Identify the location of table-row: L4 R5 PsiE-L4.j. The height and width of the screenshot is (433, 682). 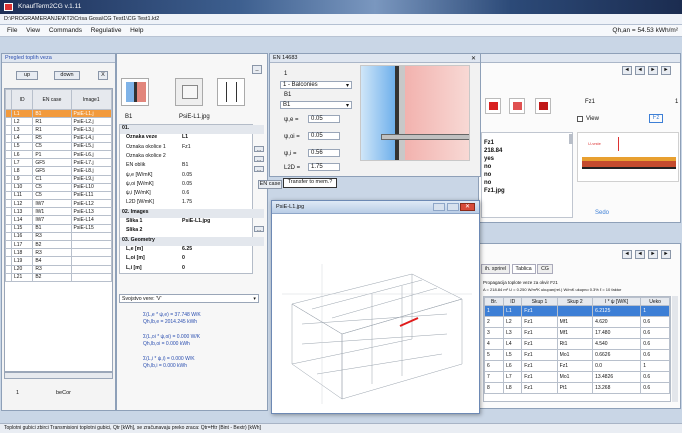
(58, 138).